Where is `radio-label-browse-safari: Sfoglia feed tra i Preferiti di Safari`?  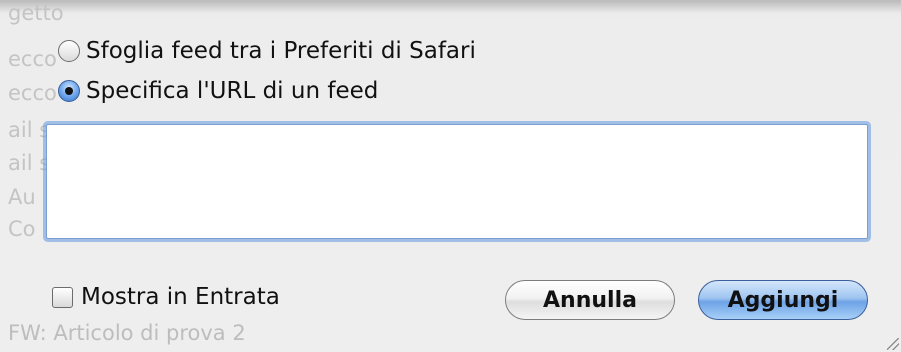 radio-label-browse-safari: Sfoglia feed tra i Preferiti di Safari is located at coordinates (281, 51).